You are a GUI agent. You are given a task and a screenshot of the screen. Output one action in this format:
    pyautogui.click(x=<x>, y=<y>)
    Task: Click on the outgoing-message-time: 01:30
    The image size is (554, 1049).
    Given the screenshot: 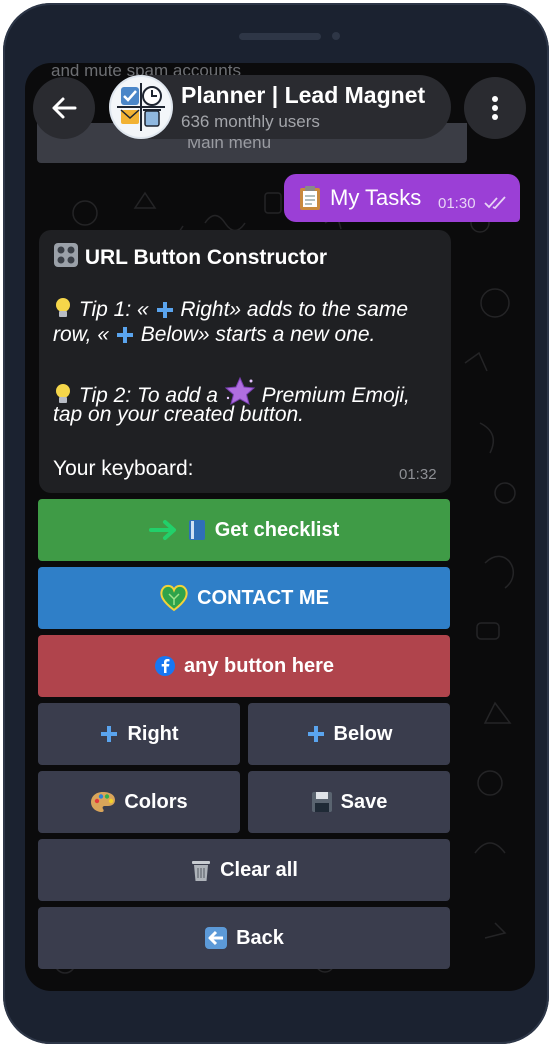 What is the action you would take?
    pyautogui.click(x=457, y=203)
    